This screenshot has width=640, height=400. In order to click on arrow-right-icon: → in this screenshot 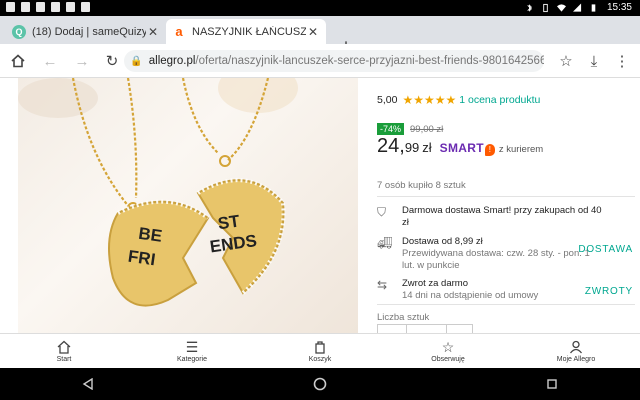, I will do `click(82, 61)`.